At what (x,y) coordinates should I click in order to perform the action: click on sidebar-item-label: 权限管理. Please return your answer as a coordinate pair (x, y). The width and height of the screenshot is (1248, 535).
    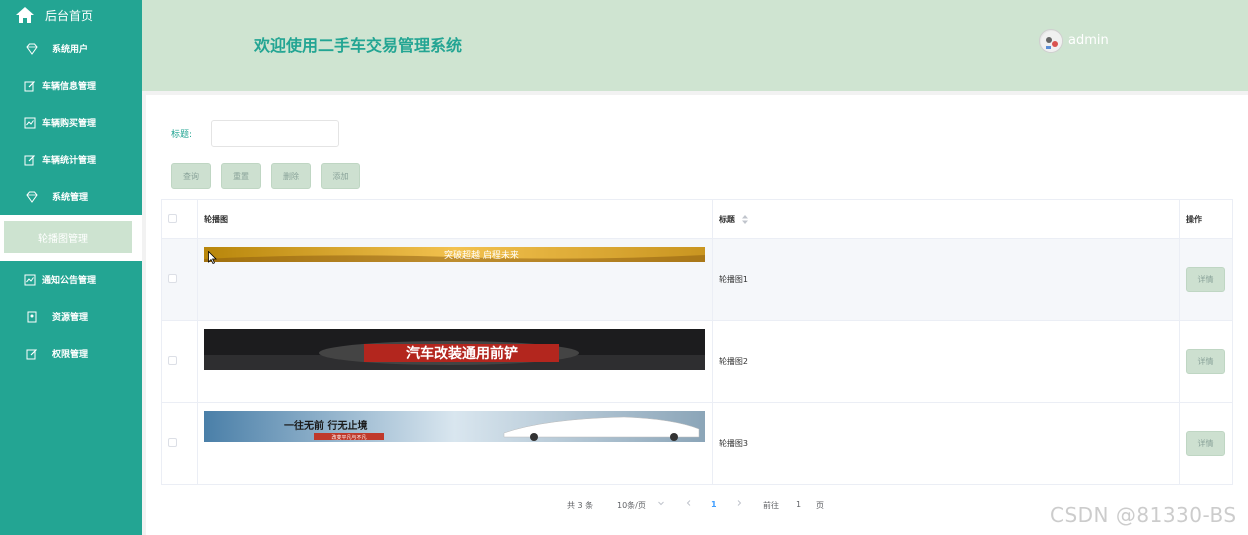
    Looking at the image, I should click on (70, 355).